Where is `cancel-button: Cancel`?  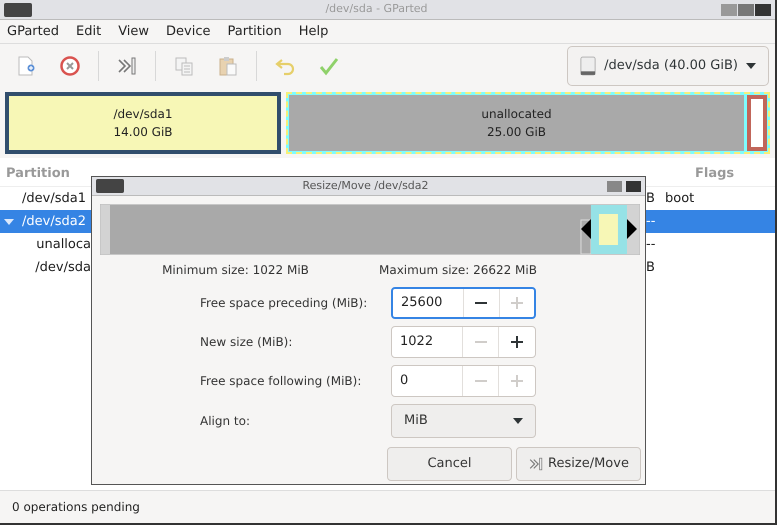 cancel-button: Cancel is located at coordinates (449, 464).